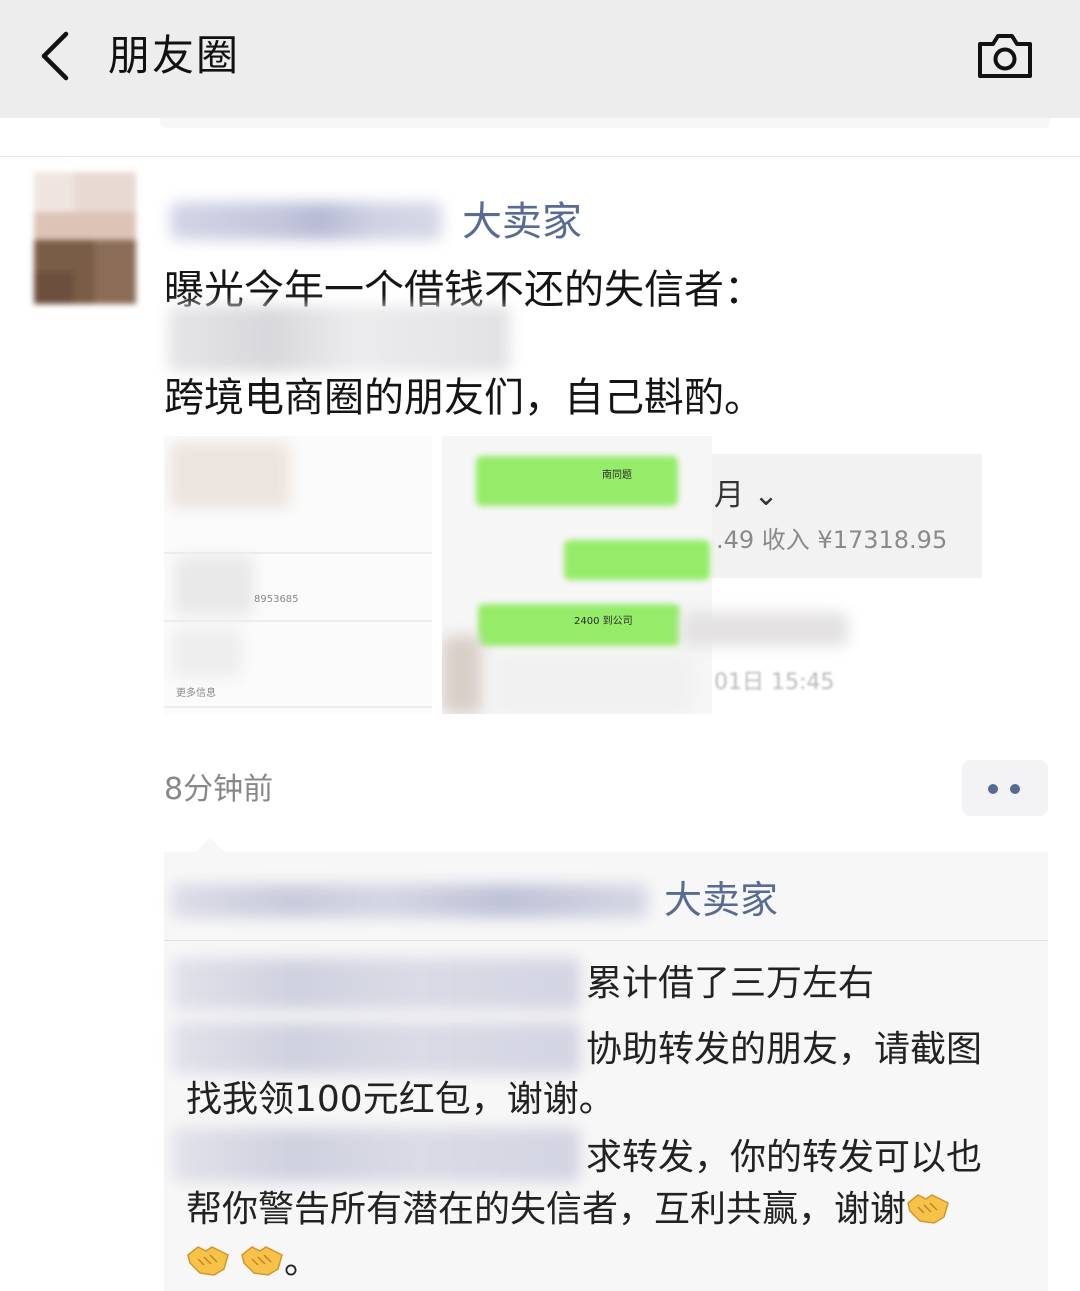  I want to click on month-selector: 月 ⌄, so click(746, 495).